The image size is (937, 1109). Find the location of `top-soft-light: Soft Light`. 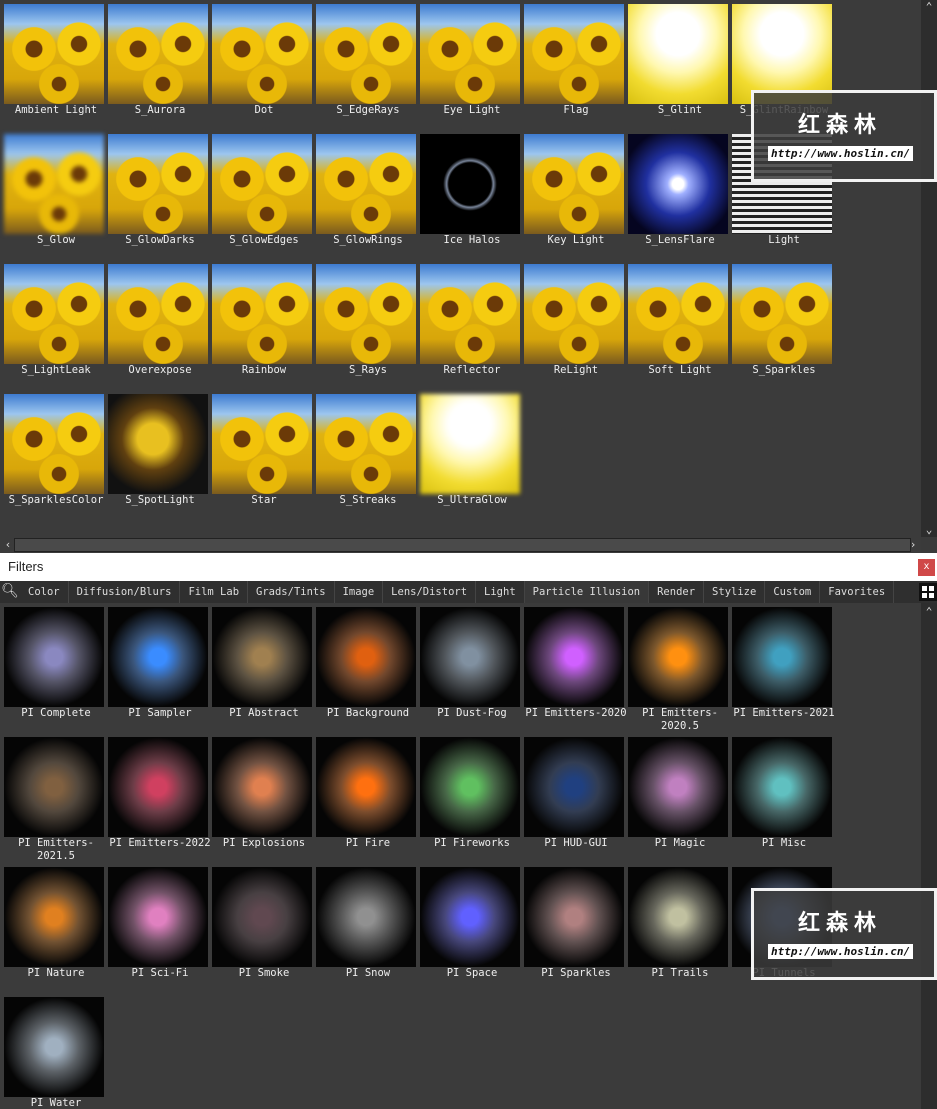

top-soft-light: Soft Light is located at coordinates (676, 325).